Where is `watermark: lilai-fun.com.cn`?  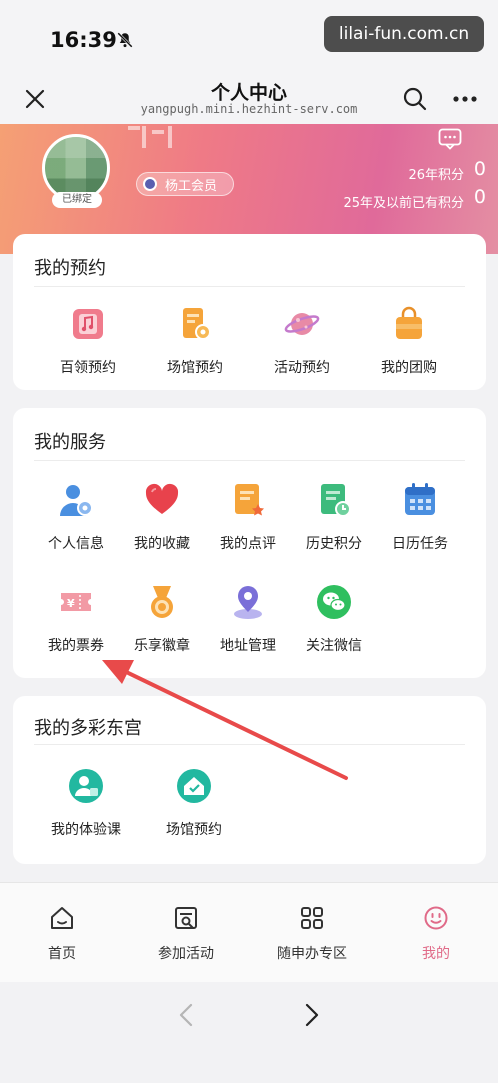
watermark: lilai-fun.com.cn is located at coordinates (404, 34).